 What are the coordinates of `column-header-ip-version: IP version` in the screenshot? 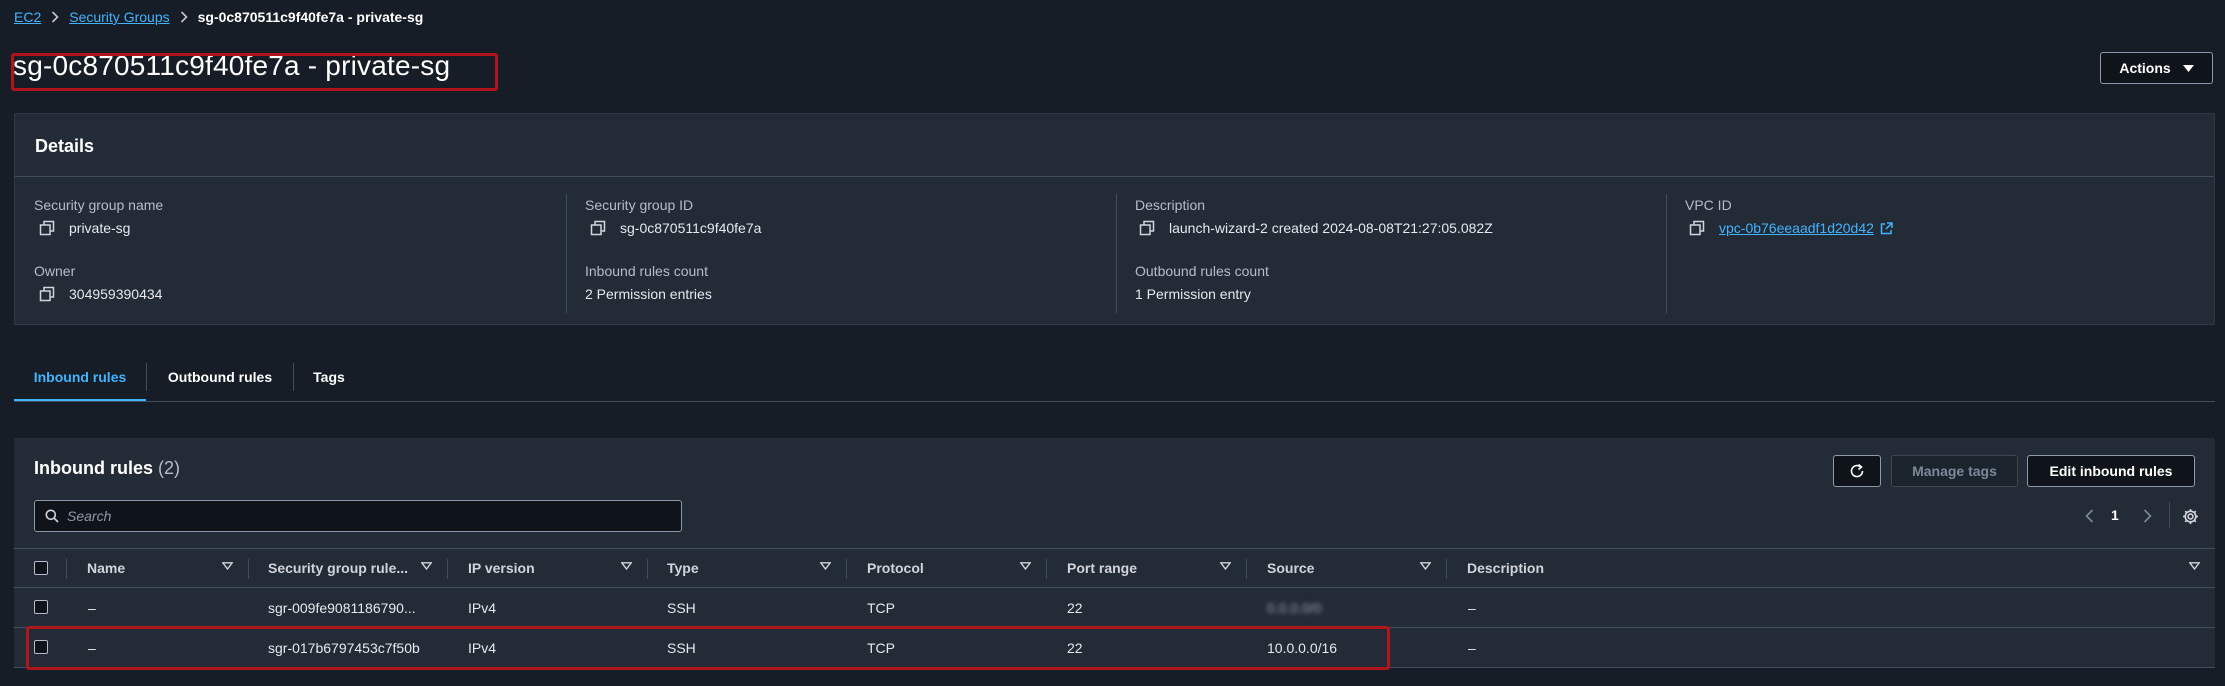 It's located at (501, 568).